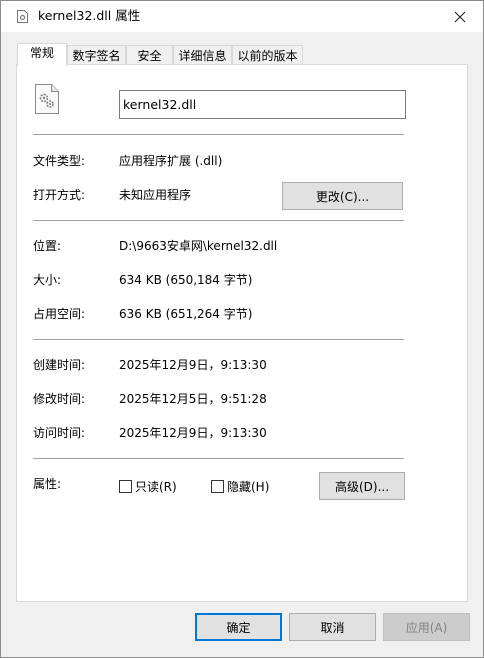  Describe the element at coordinates (193, 433) in the screenshot. I see `accessed-value: 2025年12月9日，9:13:30` at that location.